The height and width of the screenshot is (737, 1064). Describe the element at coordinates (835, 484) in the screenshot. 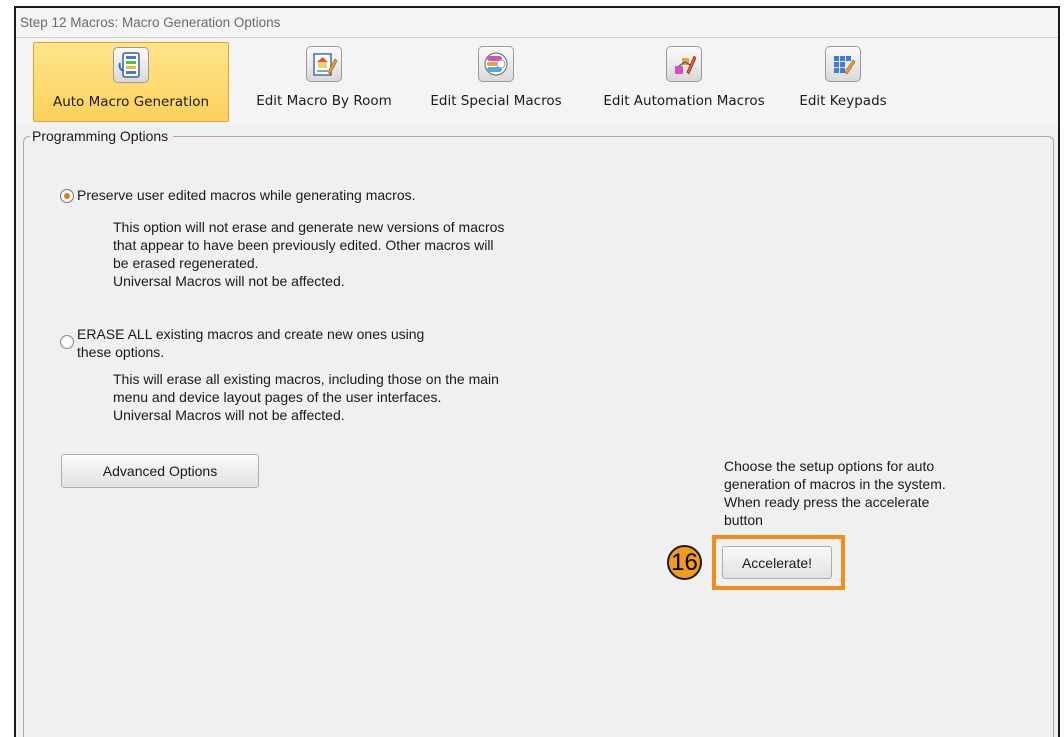

I see `hint-line: generation of macros in the system.` at that location.